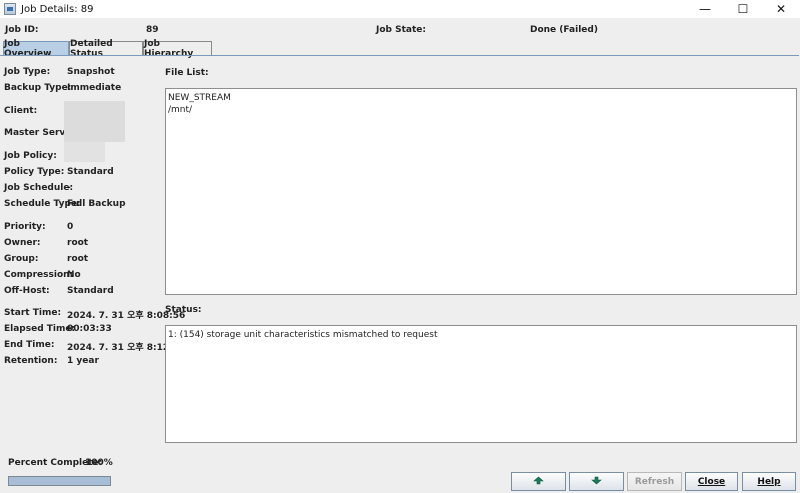 The width and height of the screenshot is (800, 493). I want to click on job-policy-label: Job Policy:, so click(30, 156).